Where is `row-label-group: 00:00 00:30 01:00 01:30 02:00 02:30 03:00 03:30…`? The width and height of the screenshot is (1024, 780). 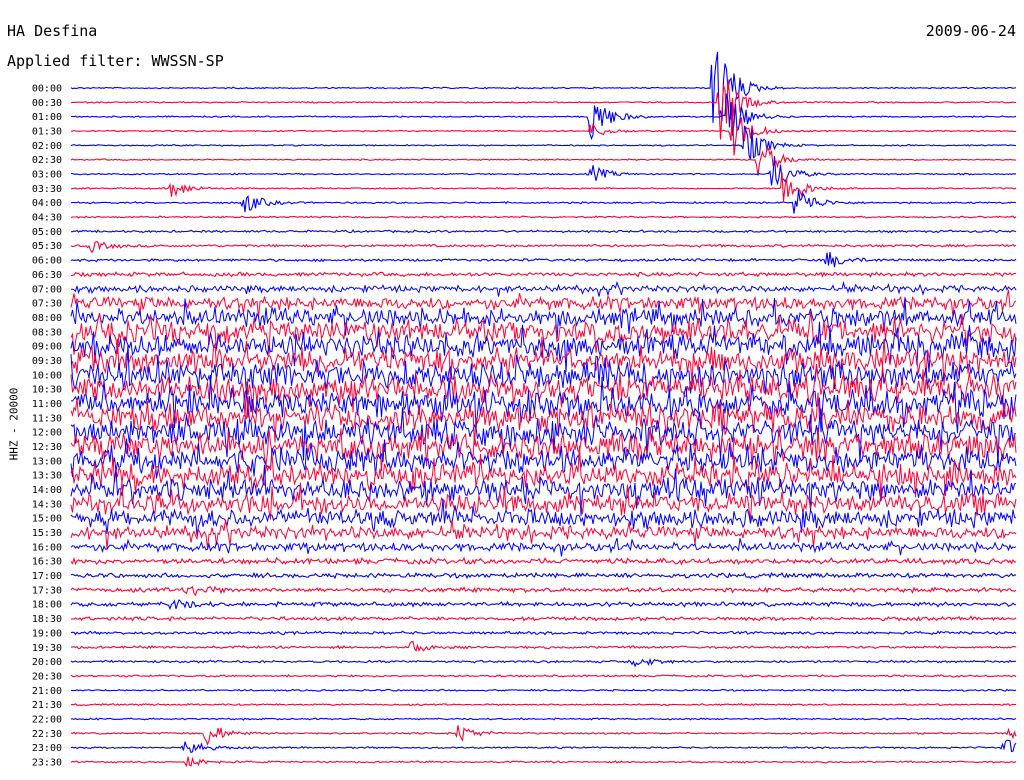
row-label-group: 00:00 00:30 01:00 01:30 02:00 02:30 03:00 03:30… is located at coordinates (47, 426).